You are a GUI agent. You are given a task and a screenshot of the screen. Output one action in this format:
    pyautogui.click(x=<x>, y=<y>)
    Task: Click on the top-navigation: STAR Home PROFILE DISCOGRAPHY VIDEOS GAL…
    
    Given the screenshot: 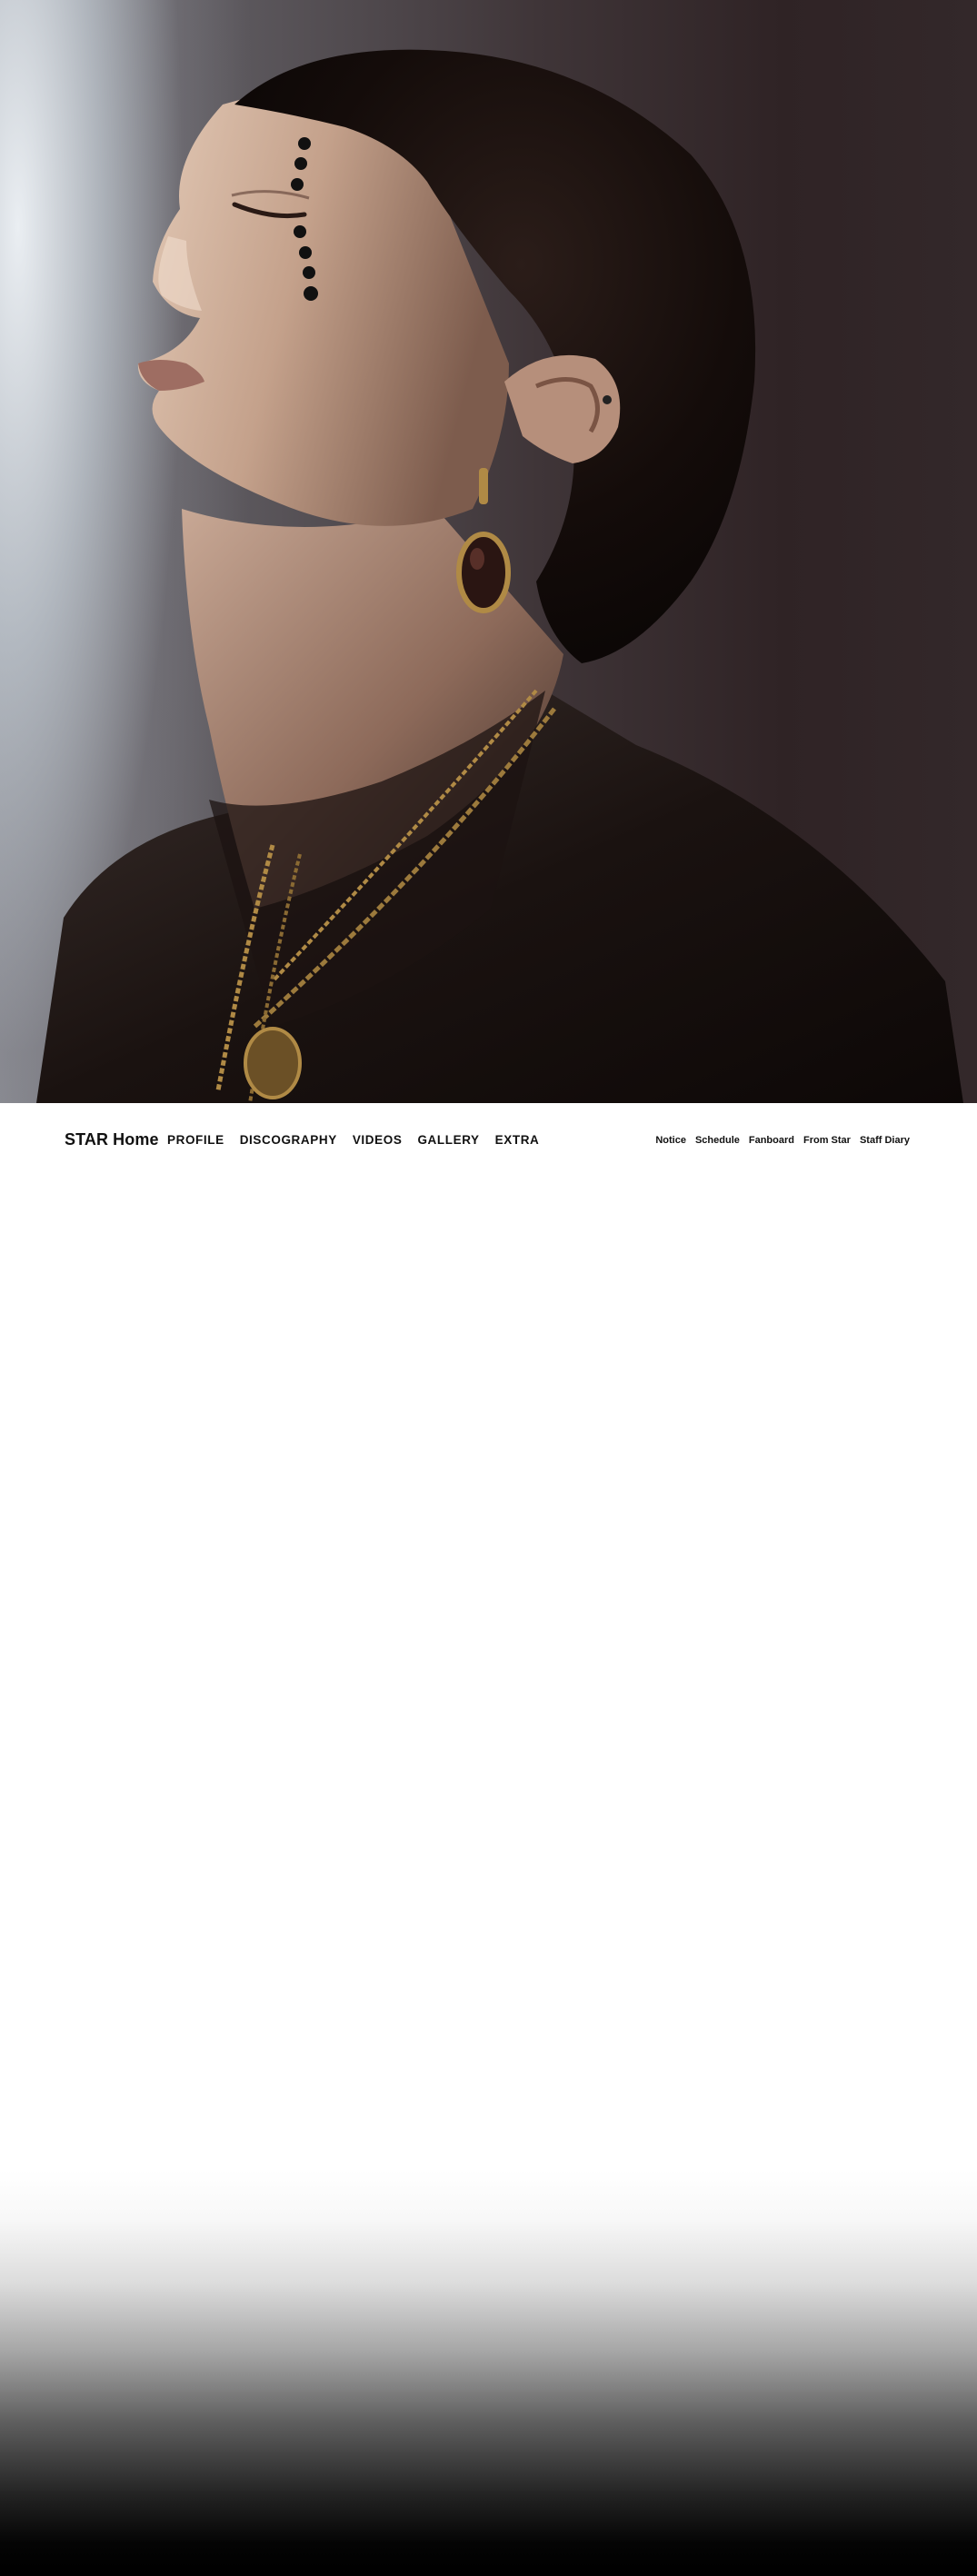 What is the action you would take?
    pyautogui.click(x=488, y=1141)
    